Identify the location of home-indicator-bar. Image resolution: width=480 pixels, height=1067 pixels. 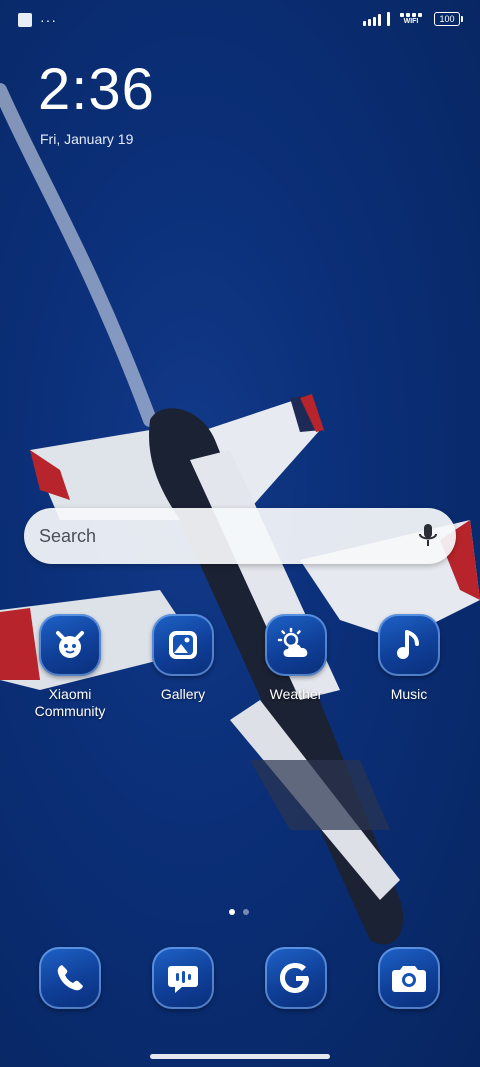
(240, 1056).